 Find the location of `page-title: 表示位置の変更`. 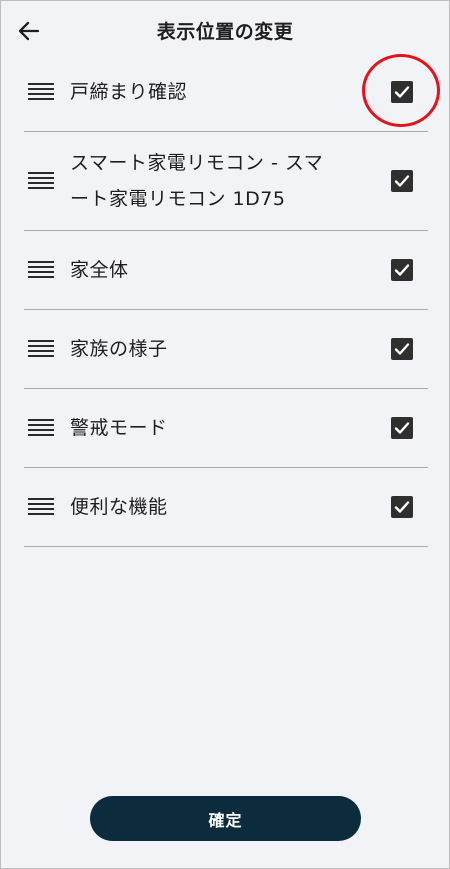

page-title: 表示位置の変更 is located at coordinates (225, 32).